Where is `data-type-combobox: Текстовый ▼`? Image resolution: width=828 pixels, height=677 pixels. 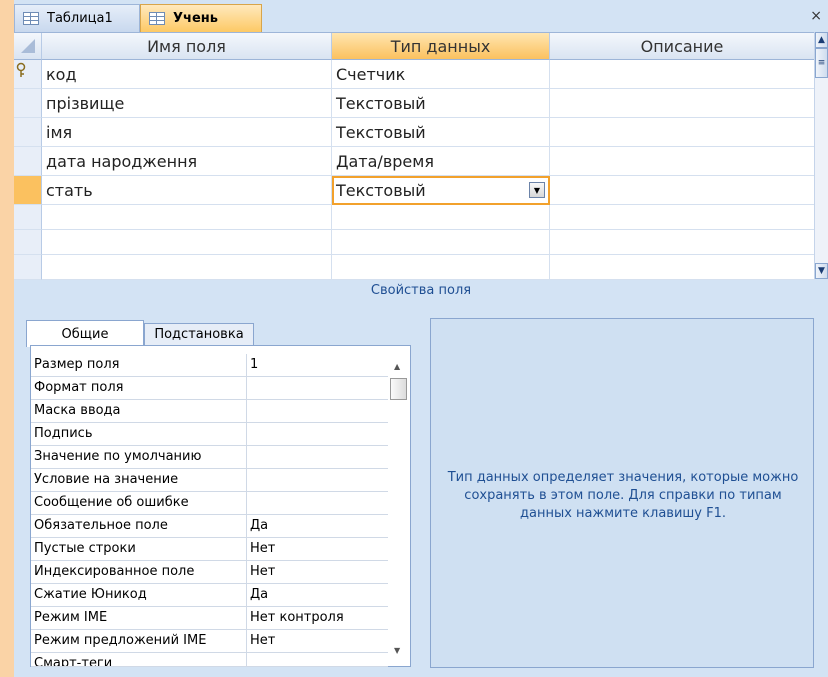
data-type-combobox: Текстовый ▼ is located at coordinates (441, 190).